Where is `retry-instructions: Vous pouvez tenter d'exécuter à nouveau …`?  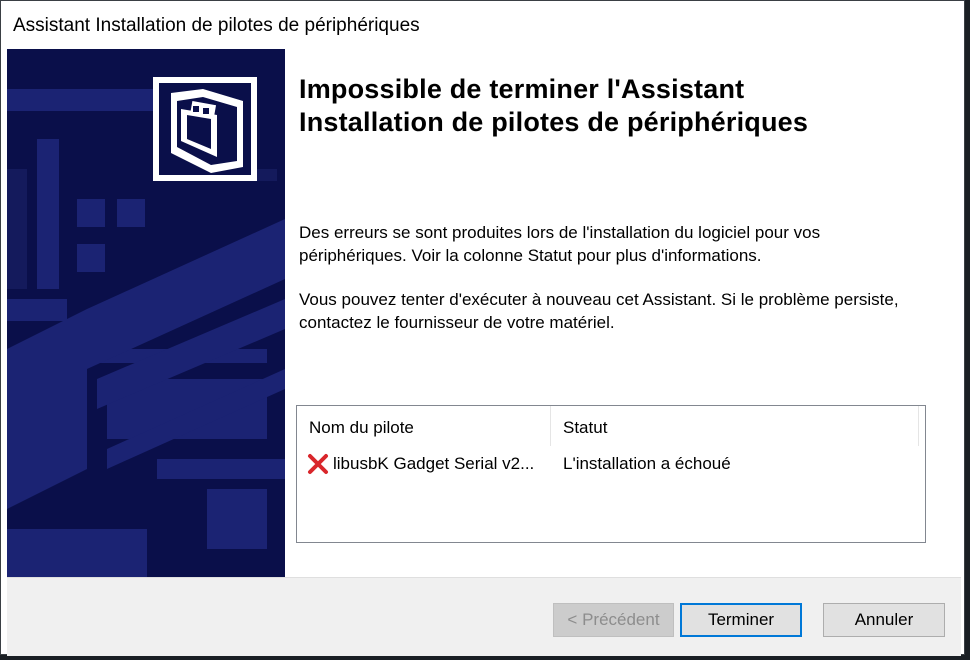
retry-instructions: Vous pouvez tenter d'exécuter à nouveau … is located at coordinates (599, 311).